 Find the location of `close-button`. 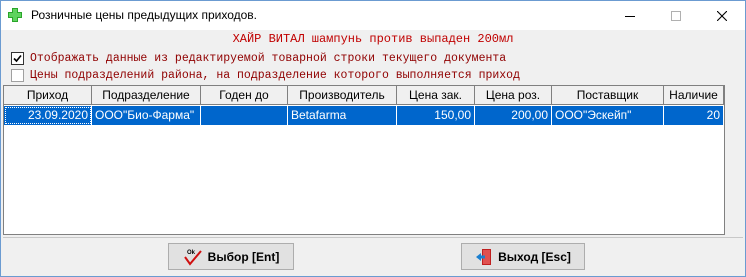

close-button is located at coordinates (722, 15).